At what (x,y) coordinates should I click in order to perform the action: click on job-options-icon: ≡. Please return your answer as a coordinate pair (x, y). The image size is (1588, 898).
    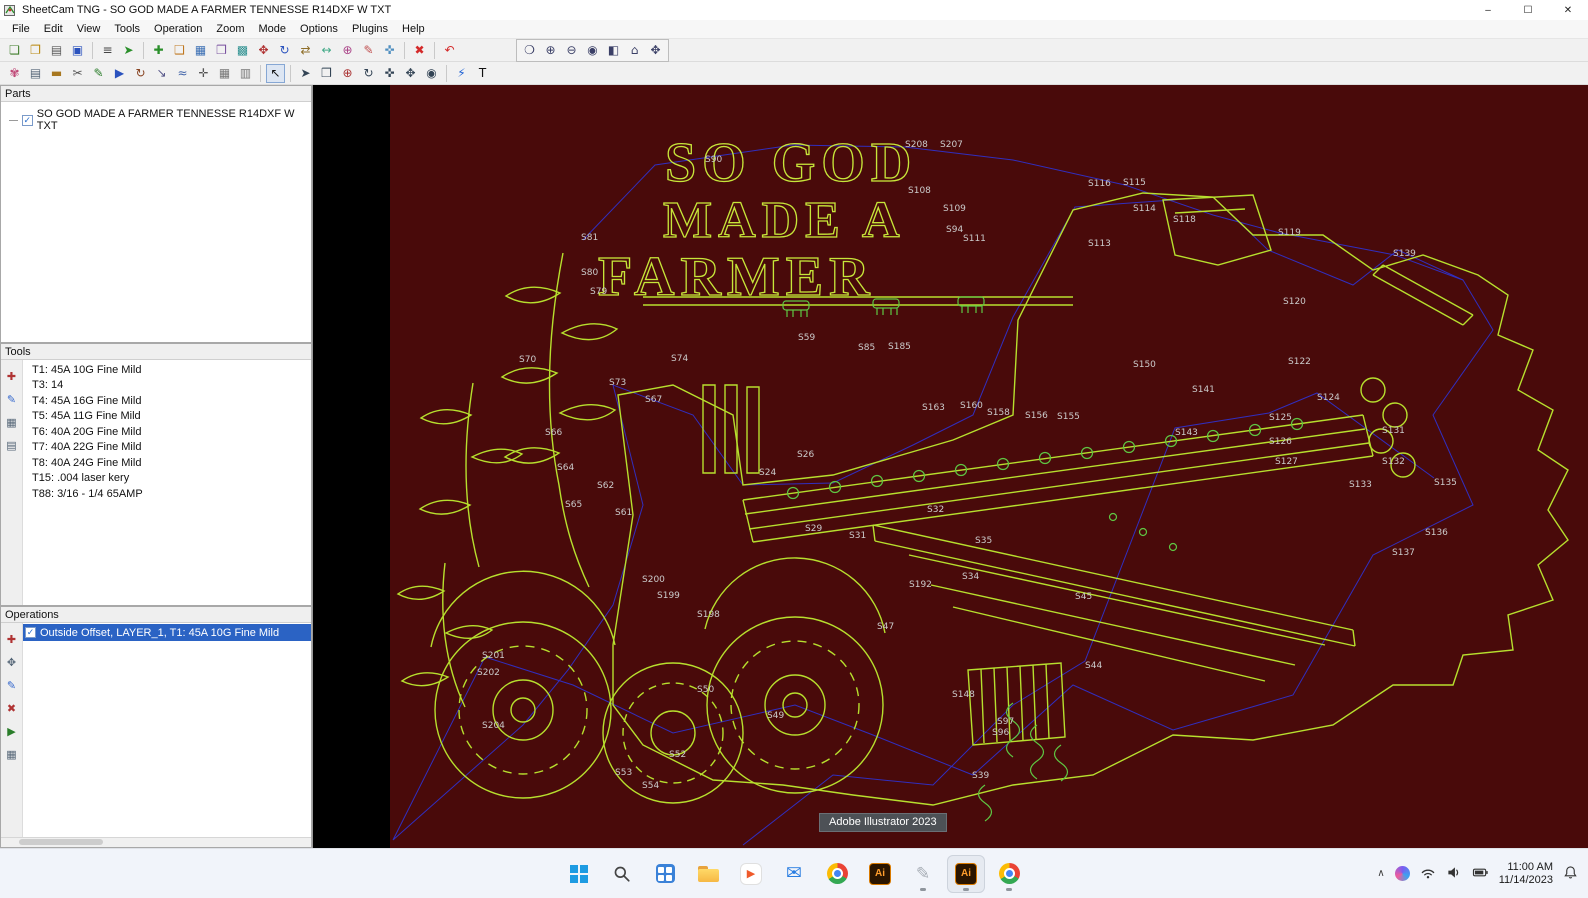
    Looking at the image, I should click on (107, 50).